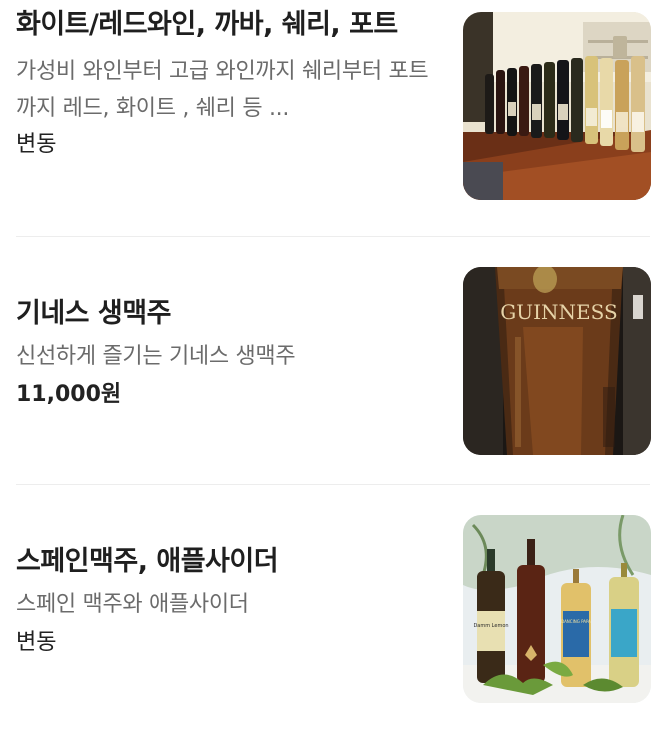 This screenshot has width=664, height=731. I want to click on guinness-logo-text: GUINNESS, so click(558, 312).